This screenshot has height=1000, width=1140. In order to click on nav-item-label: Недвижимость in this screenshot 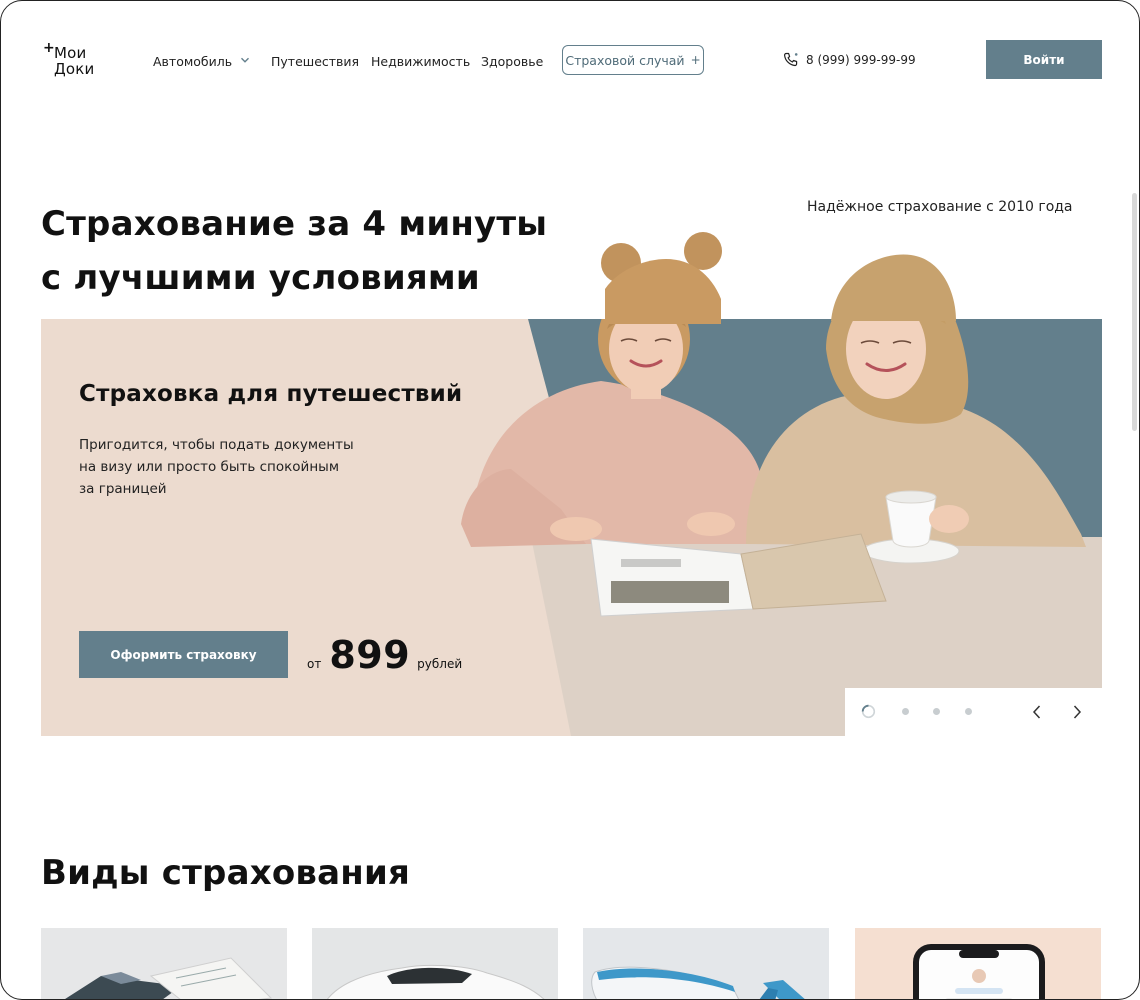, I will do `click(421, 61)`.